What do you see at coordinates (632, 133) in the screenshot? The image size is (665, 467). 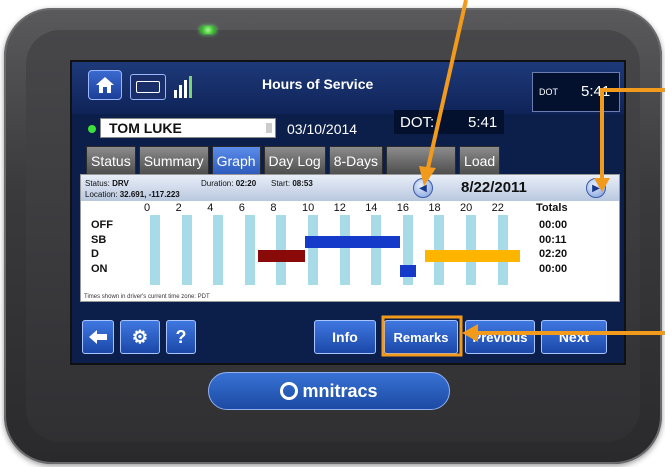 I see `callout-arrow-next` at bounding box center [632, 133].